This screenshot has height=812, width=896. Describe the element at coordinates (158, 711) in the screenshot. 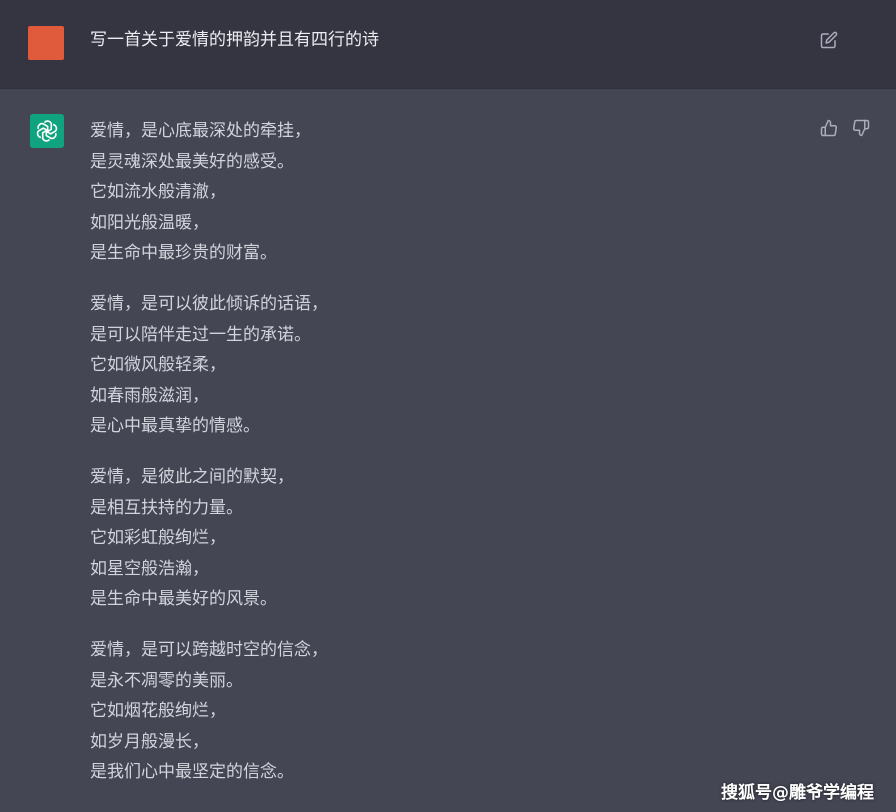

I see `poem-line: 它如烟花般绚烂，` at that location.